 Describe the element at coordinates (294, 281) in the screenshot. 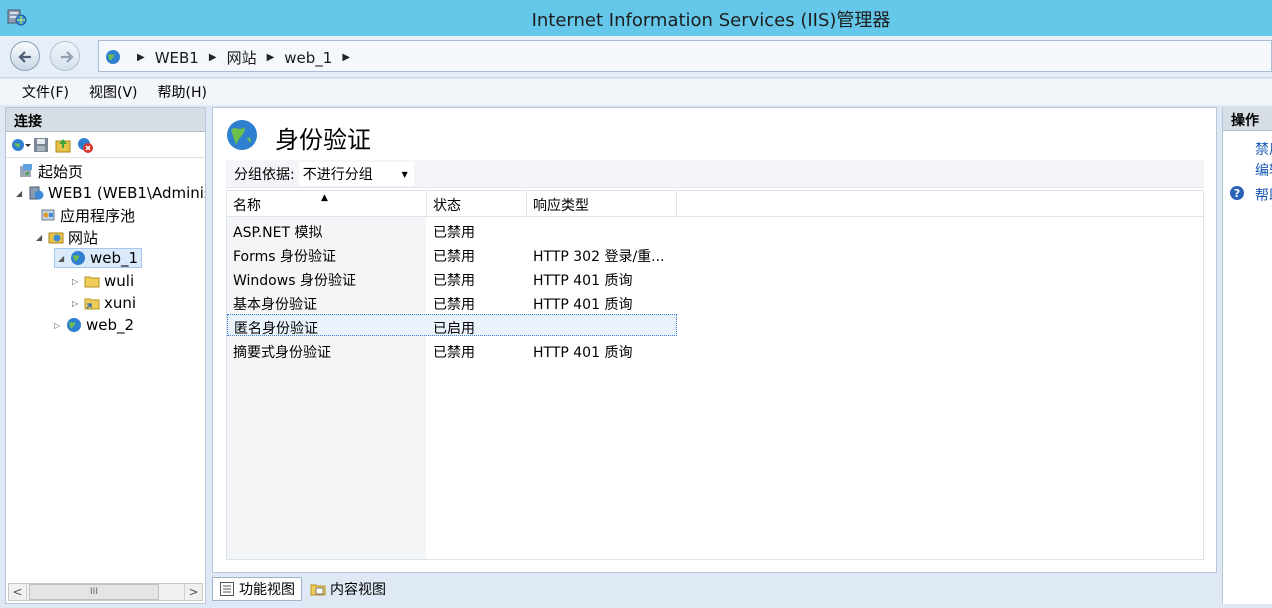

I see `row-name: Windows 身份验证` at that location.